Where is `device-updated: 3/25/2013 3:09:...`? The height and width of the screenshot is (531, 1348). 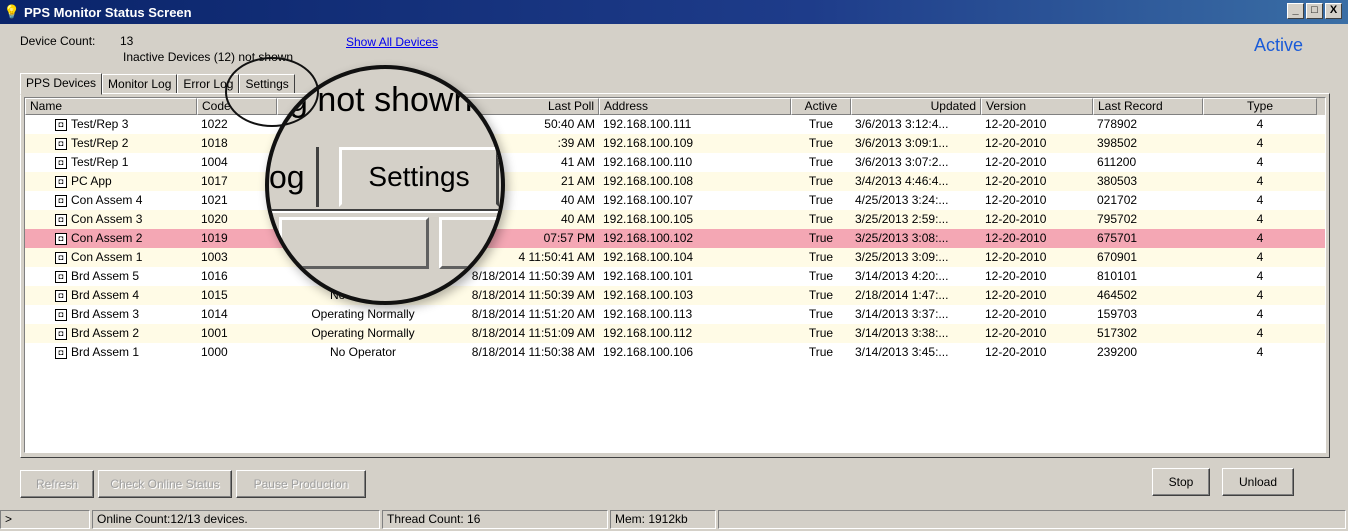 device-updated: 3/25/2013 3:09:... is located at coordinates (902, 257).